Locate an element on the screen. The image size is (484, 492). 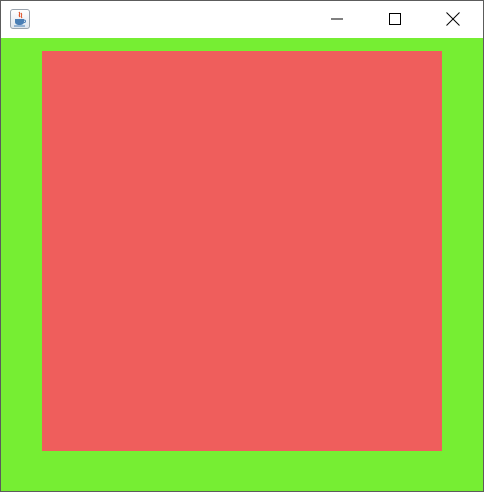
java-cup-icon is located at coordinates (20, 19).